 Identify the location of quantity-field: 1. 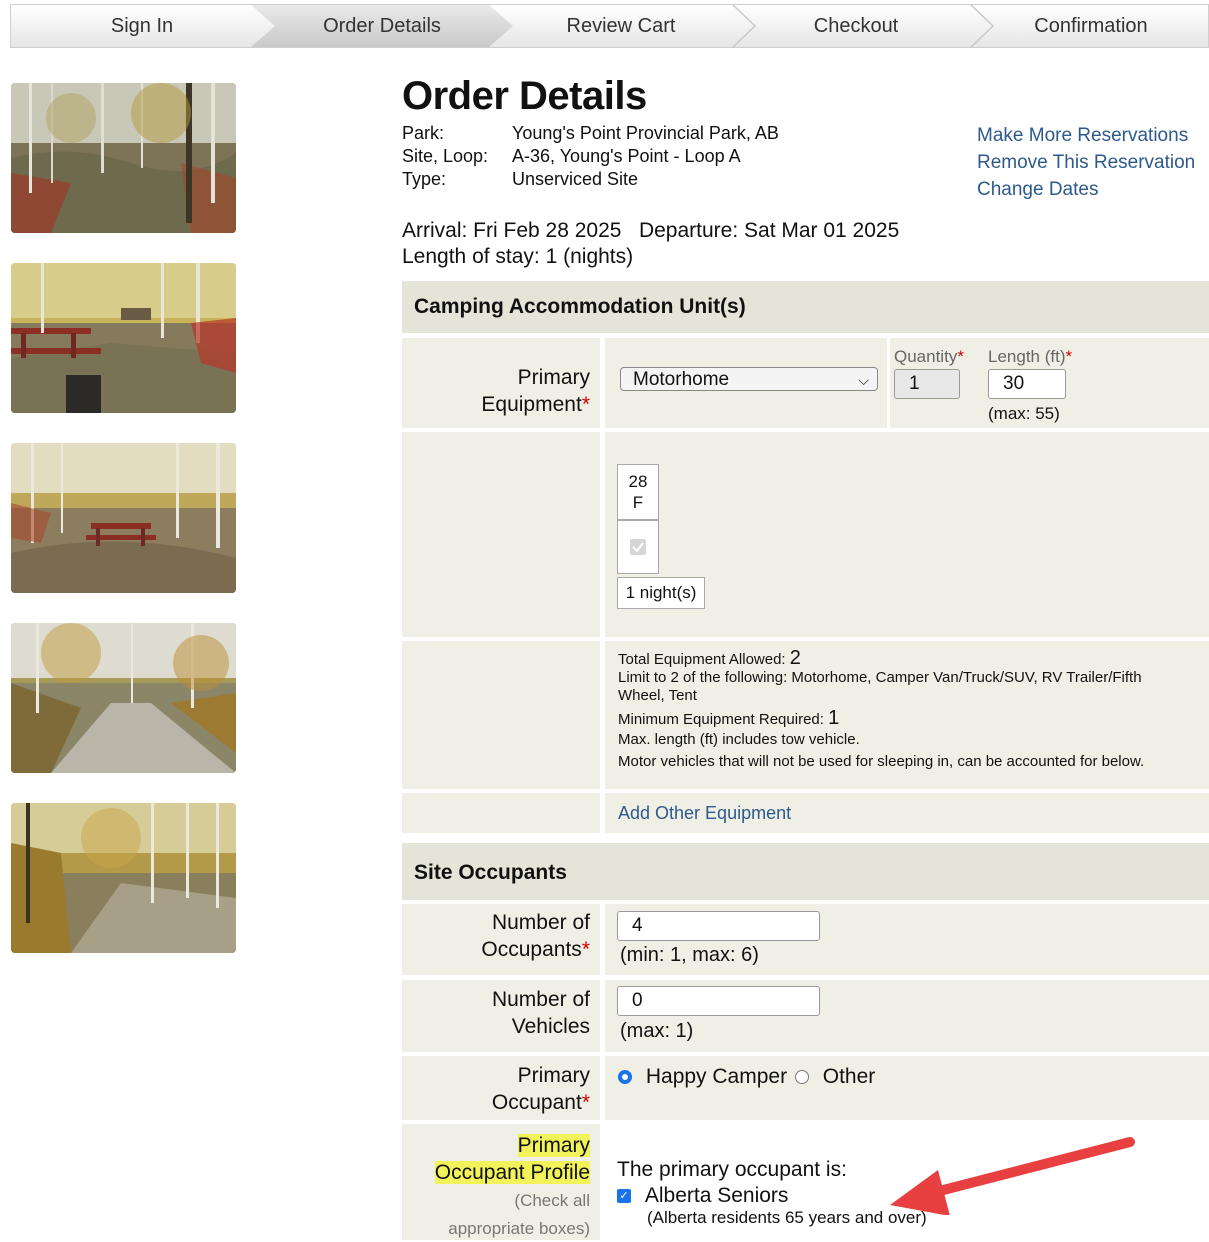
(927, 384).